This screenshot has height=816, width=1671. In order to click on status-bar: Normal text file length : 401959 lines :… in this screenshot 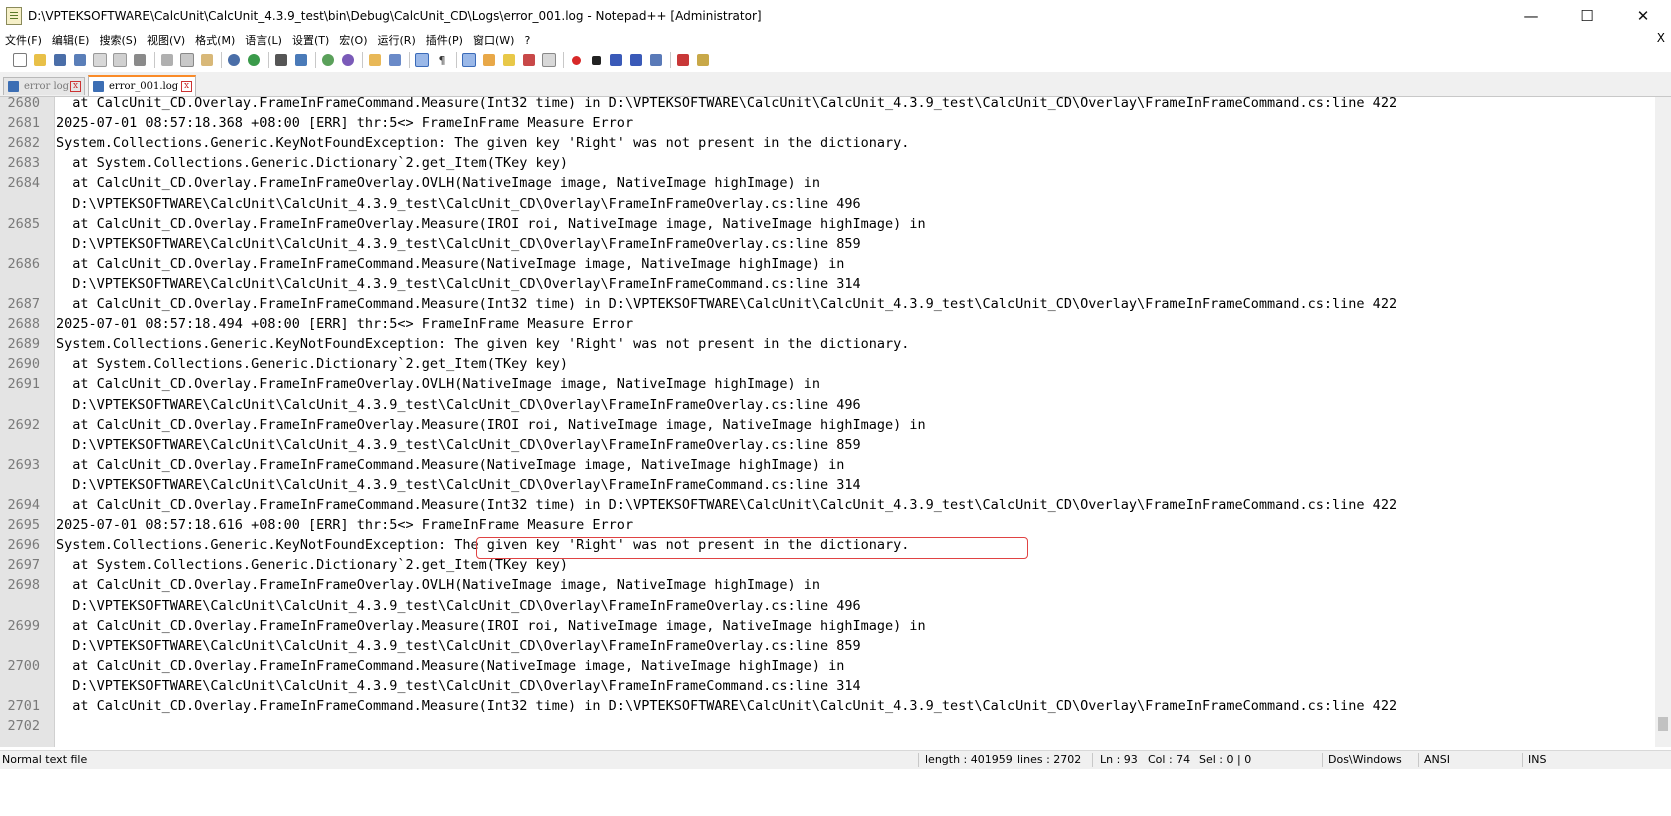, I will do `click(835, 759)`.